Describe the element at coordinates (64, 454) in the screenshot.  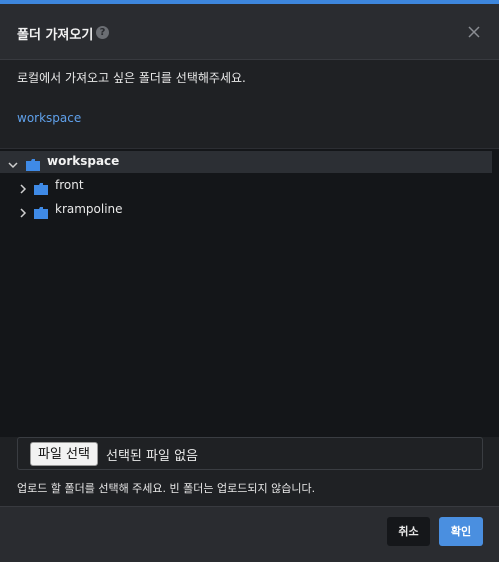
I see `choose-file-button: 파일 선택` at that location.